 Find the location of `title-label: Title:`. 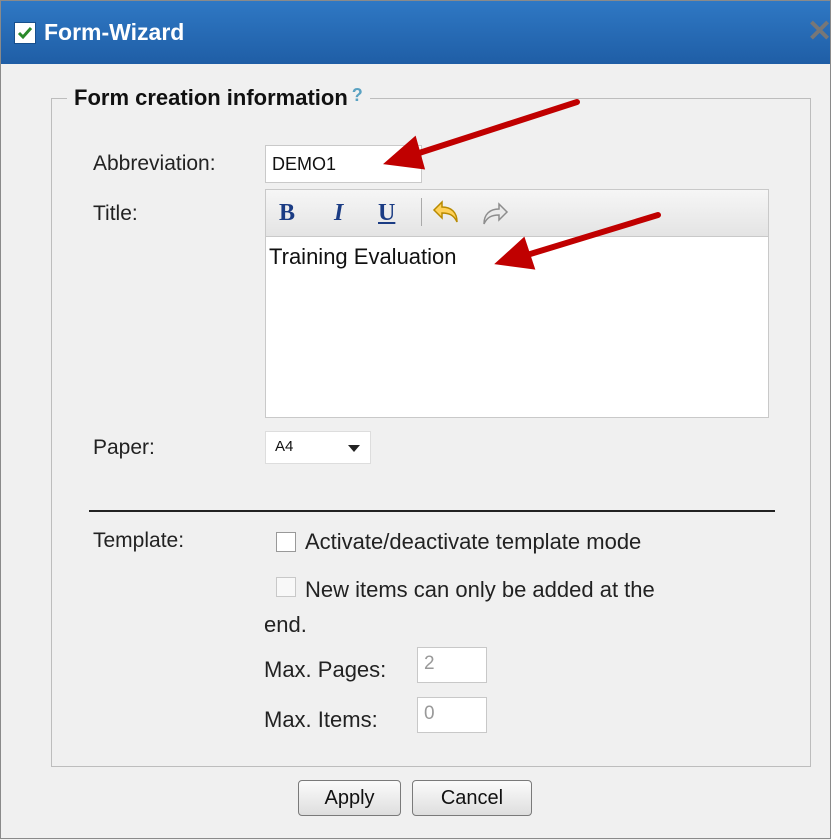

title-label: Title: is located at coordinates (115, 213).